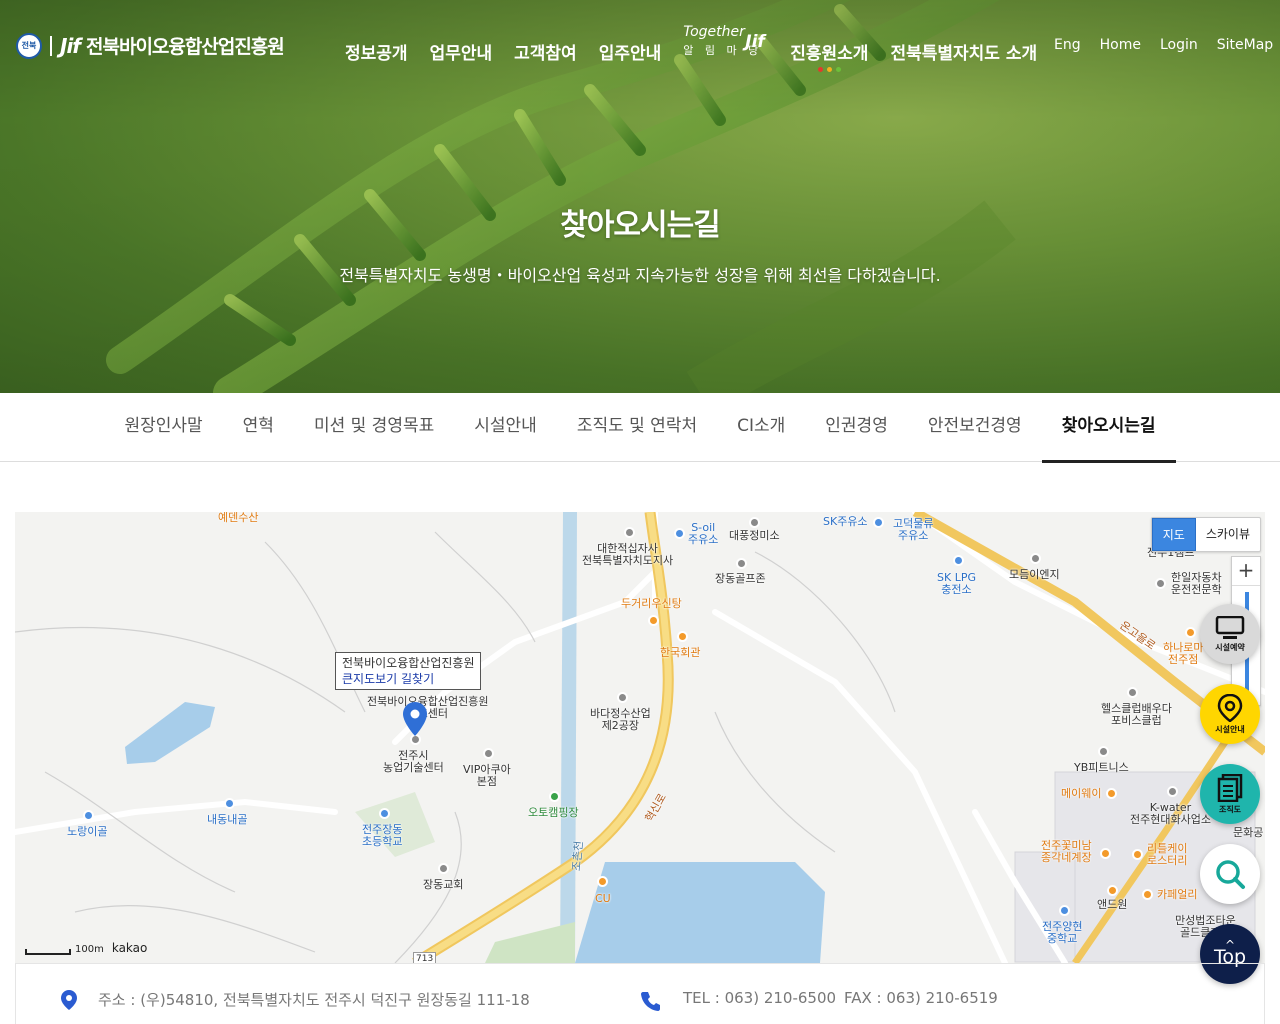 The width and height of the screenshot is (1280, 1024). I want to click on nav-province-intro: 전북특별자치도 소개, so click(963, 51).